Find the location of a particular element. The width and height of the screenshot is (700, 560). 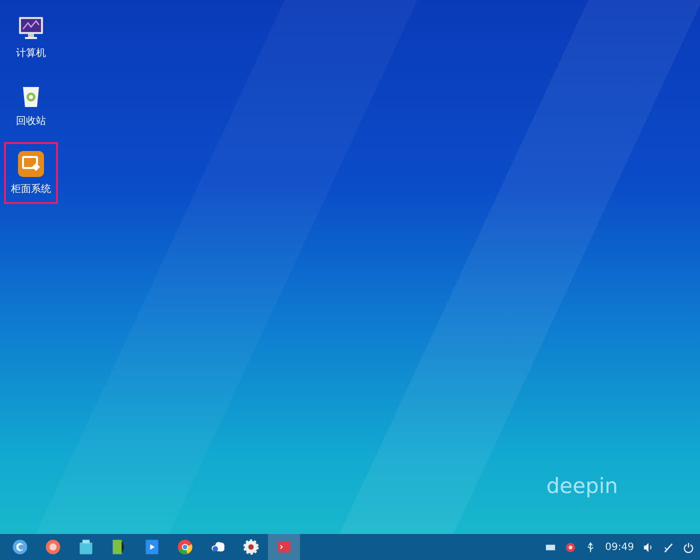

monitor-icon is located at coordinates (31, 28).